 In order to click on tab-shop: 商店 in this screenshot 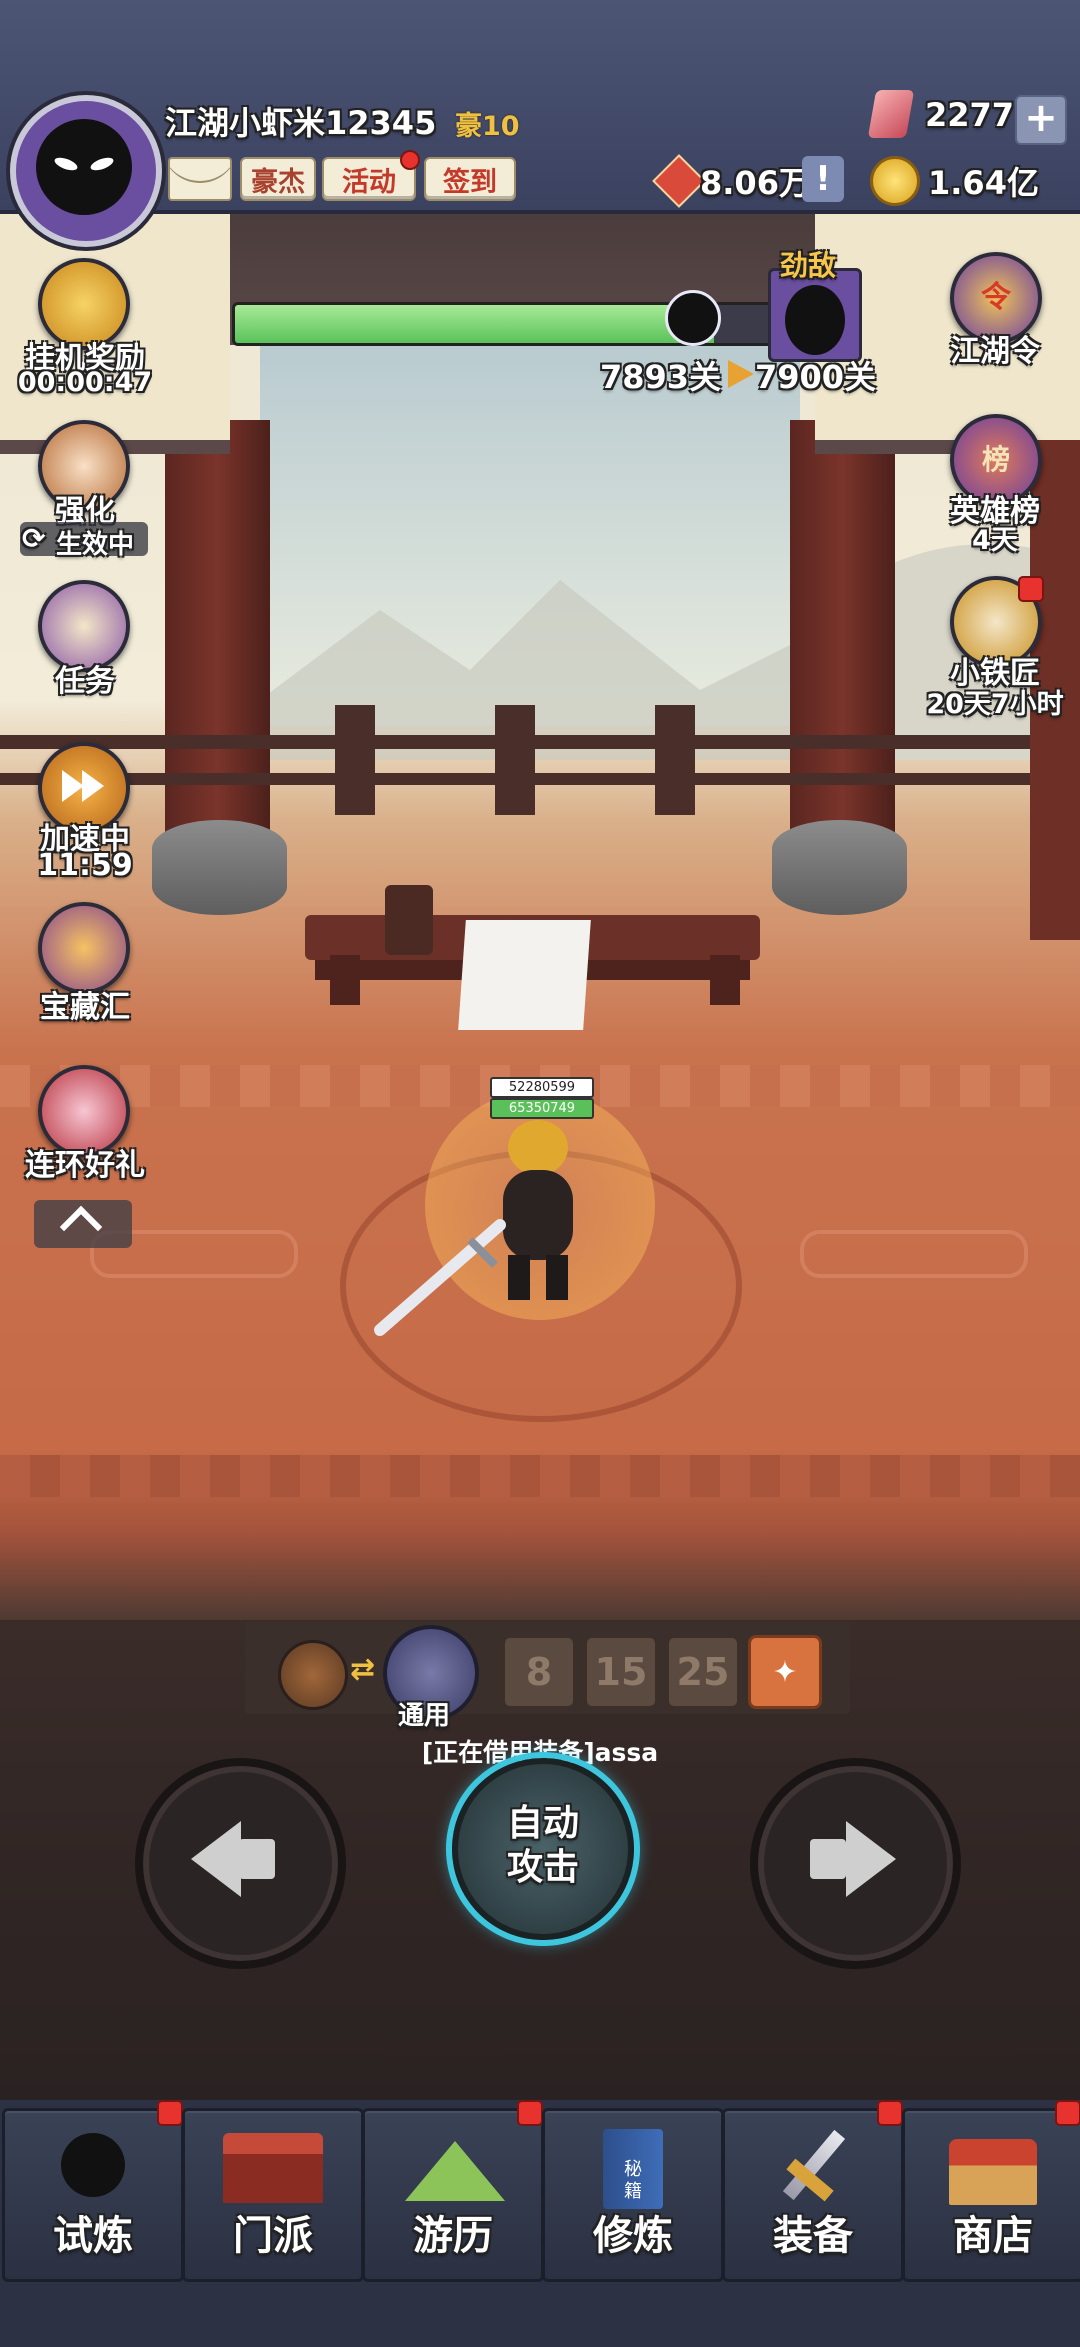, I will do `click(991, 2195)`.